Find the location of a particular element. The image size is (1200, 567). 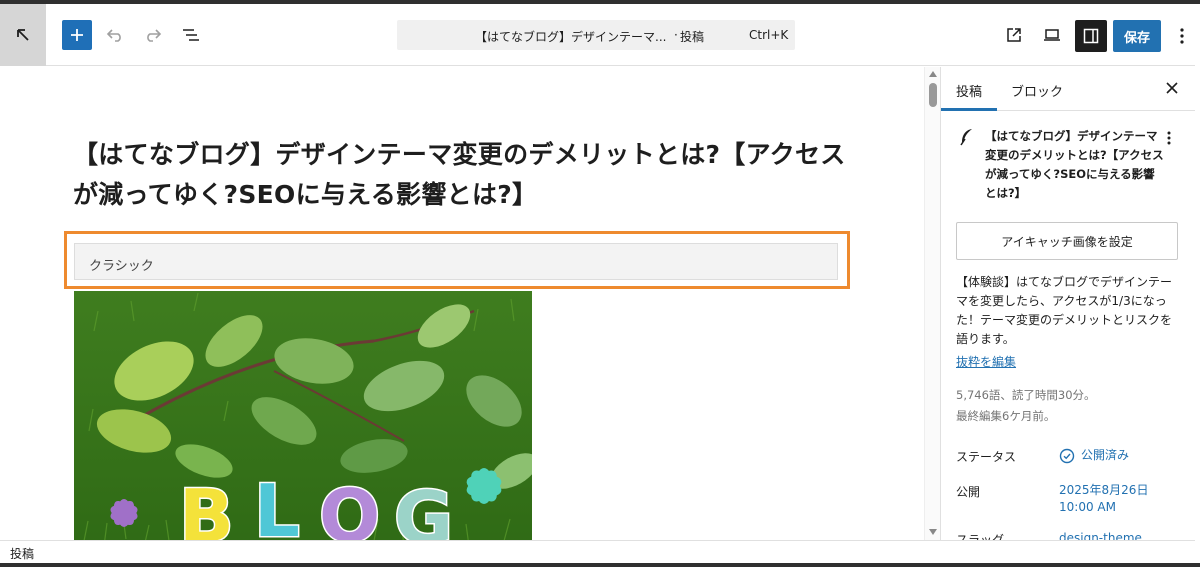

undo-icon is located at coordinates (113, 35).